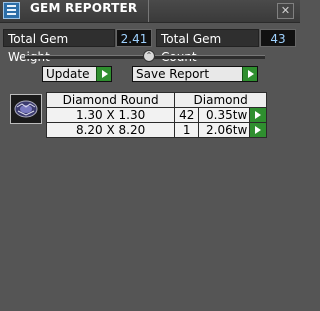 The image size is (320, 311). I want to click on title-bar: GEM REPORTER ✕, so click(150, 11).